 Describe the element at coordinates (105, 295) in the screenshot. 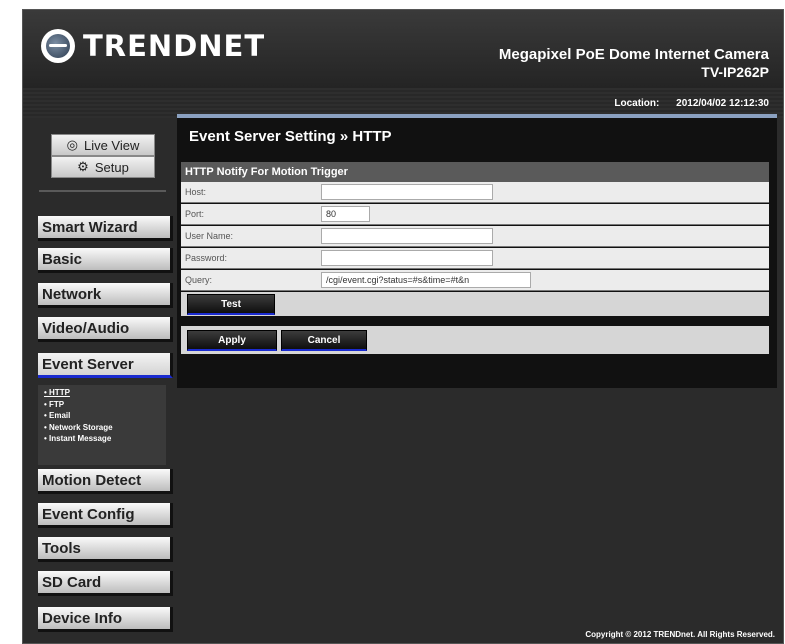

I see `nav-network: Network` at that location.